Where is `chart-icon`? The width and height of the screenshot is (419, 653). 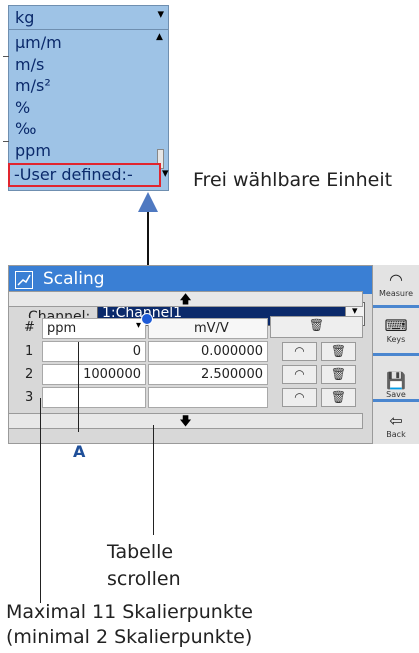 chart-icon is located at coordinates (24, 280).